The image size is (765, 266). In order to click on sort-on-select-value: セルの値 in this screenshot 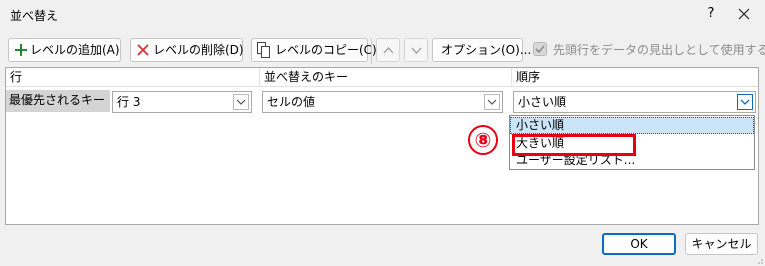, I will do `click(291, 102)`.